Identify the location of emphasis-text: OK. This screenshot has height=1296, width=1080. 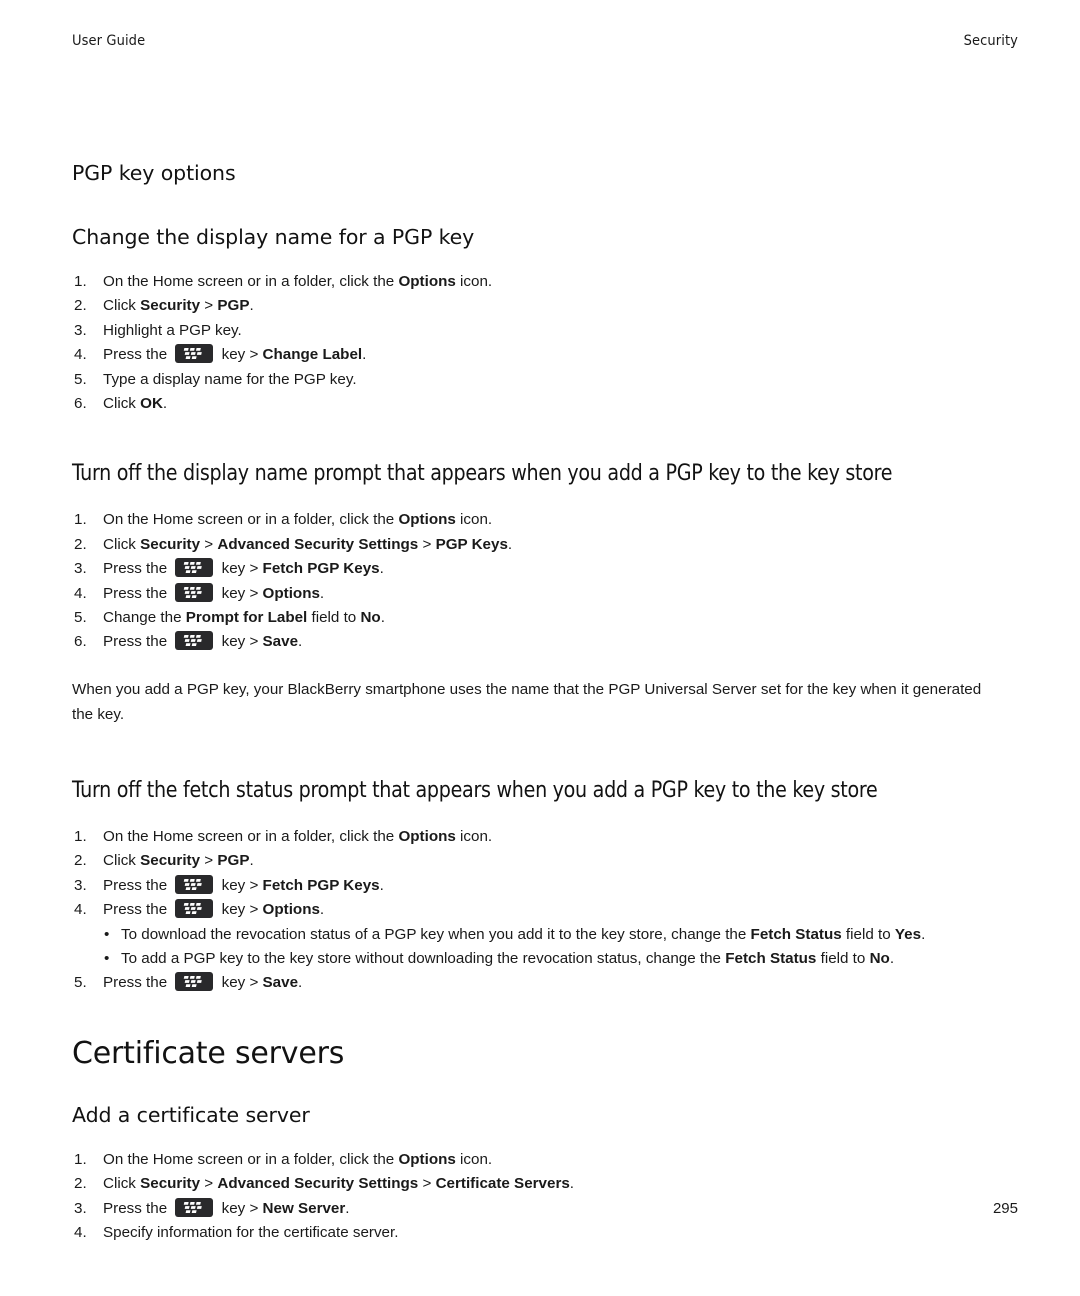
(151, 404).